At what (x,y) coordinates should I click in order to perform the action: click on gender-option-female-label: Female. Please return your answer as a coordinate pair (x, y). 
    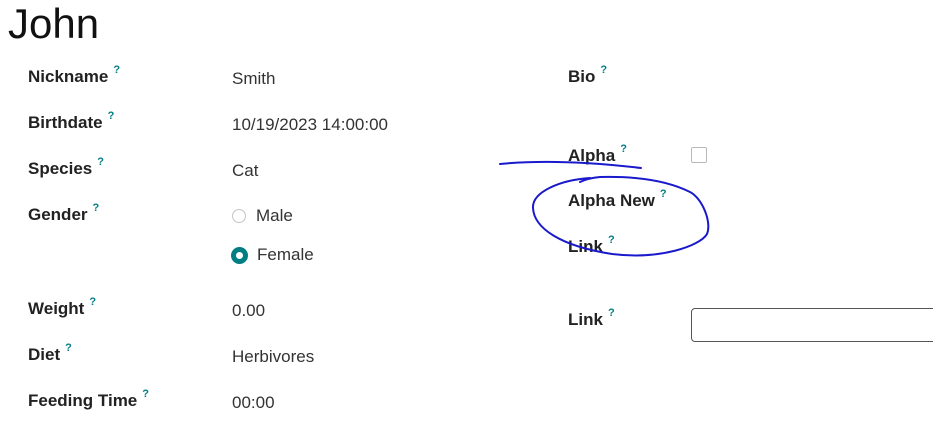
    Looking at the image, I should click on (285, 254).